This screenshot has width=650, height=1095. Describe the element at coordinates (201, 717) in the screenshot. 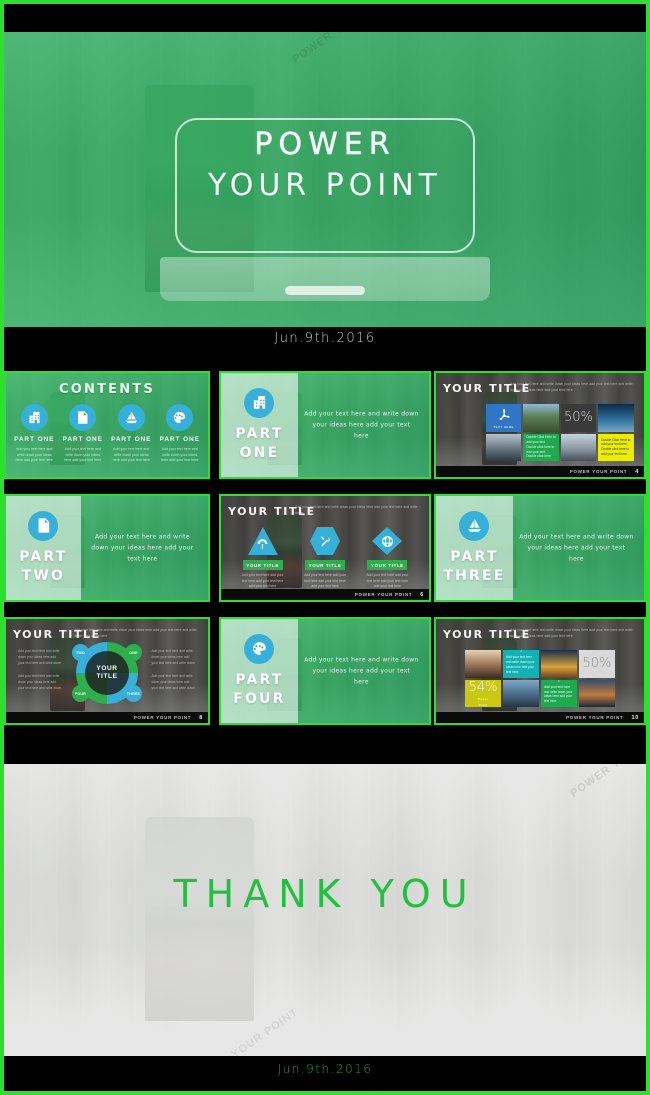

I see `page-number: 8` at that location.